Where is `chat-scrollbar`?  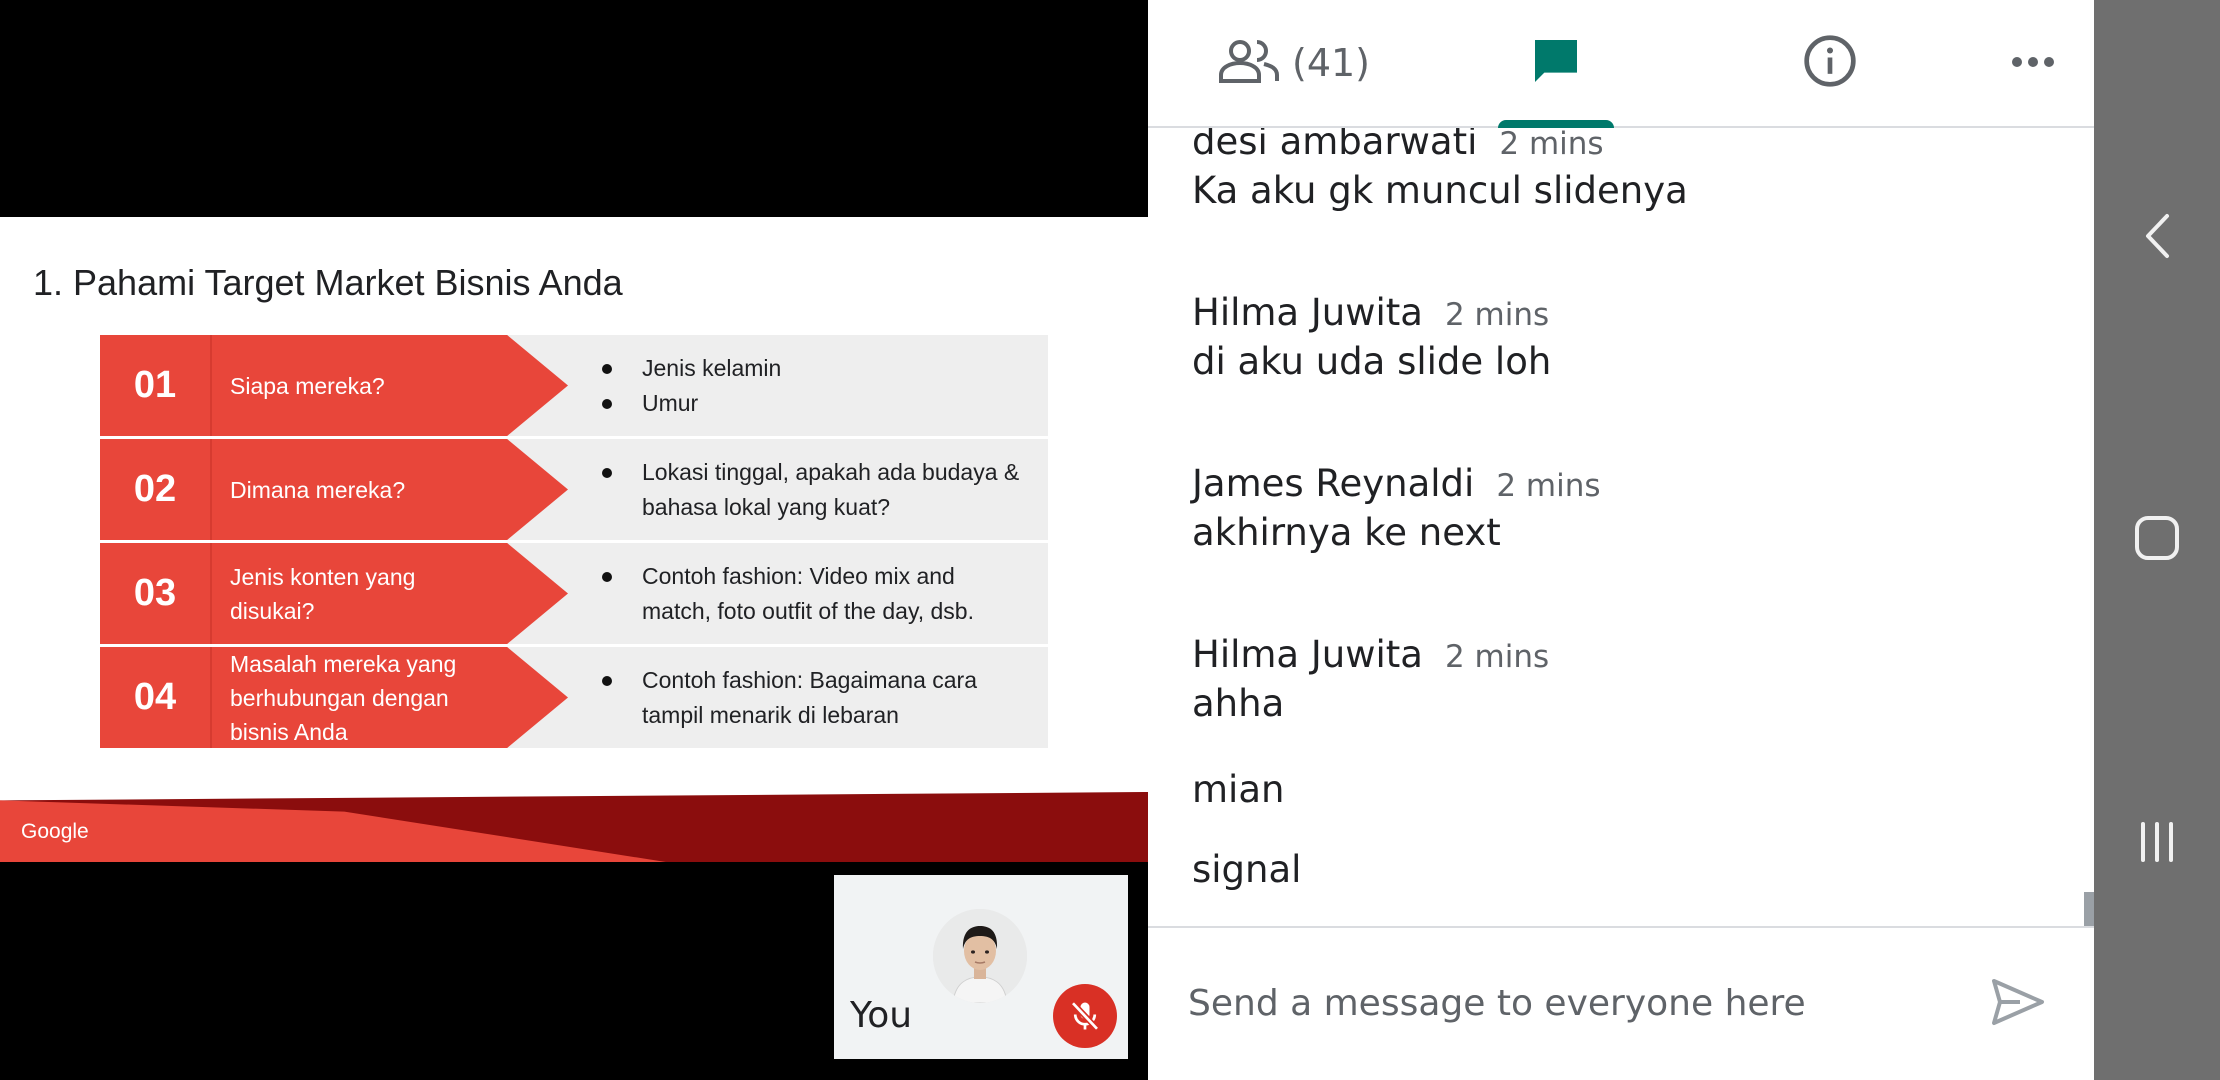
chat-scrollbar is located at coordinates (2089, 909).